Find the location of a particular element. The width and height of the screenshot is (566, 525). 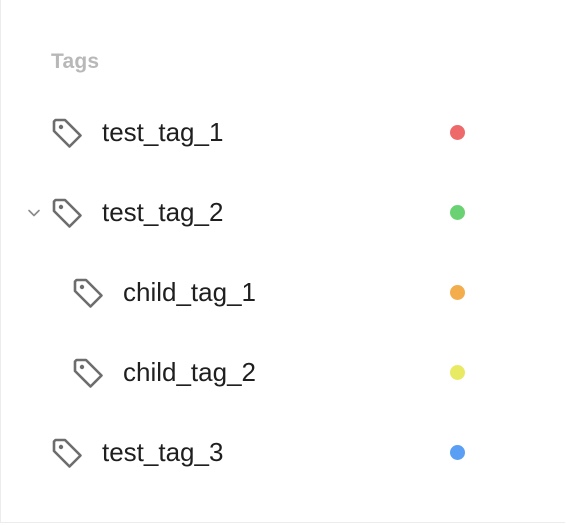

tag-label: child_tag_1 is located at coordinates (189, 292).